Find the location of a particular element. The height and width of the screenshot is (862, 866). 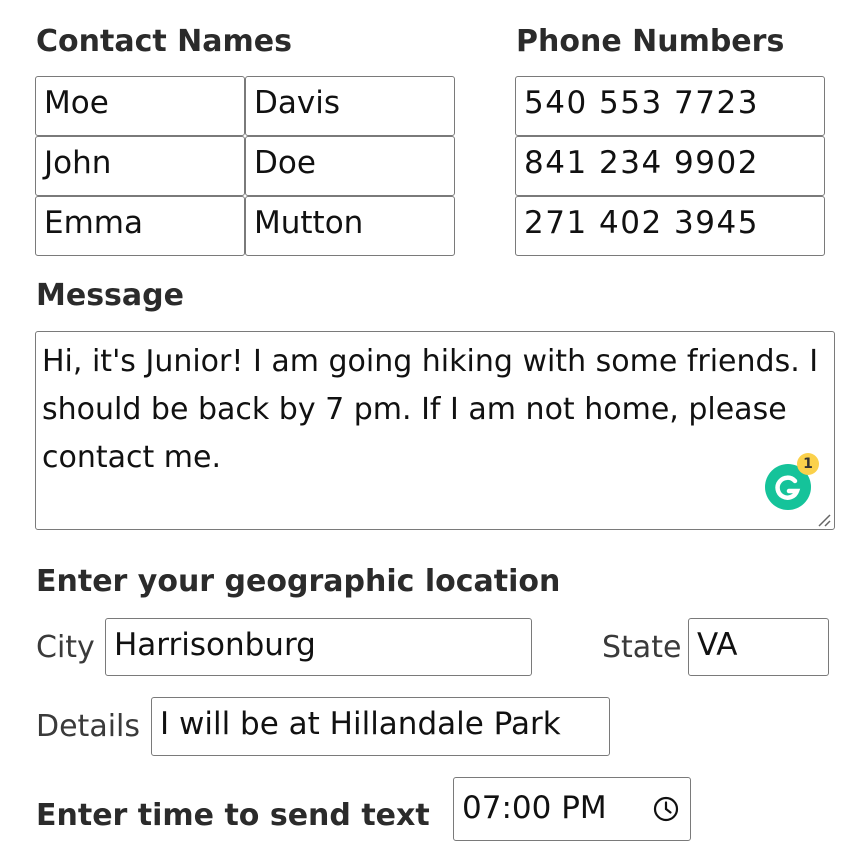

location-heading: Enter your geographic location is located at coordinates (298, 581).